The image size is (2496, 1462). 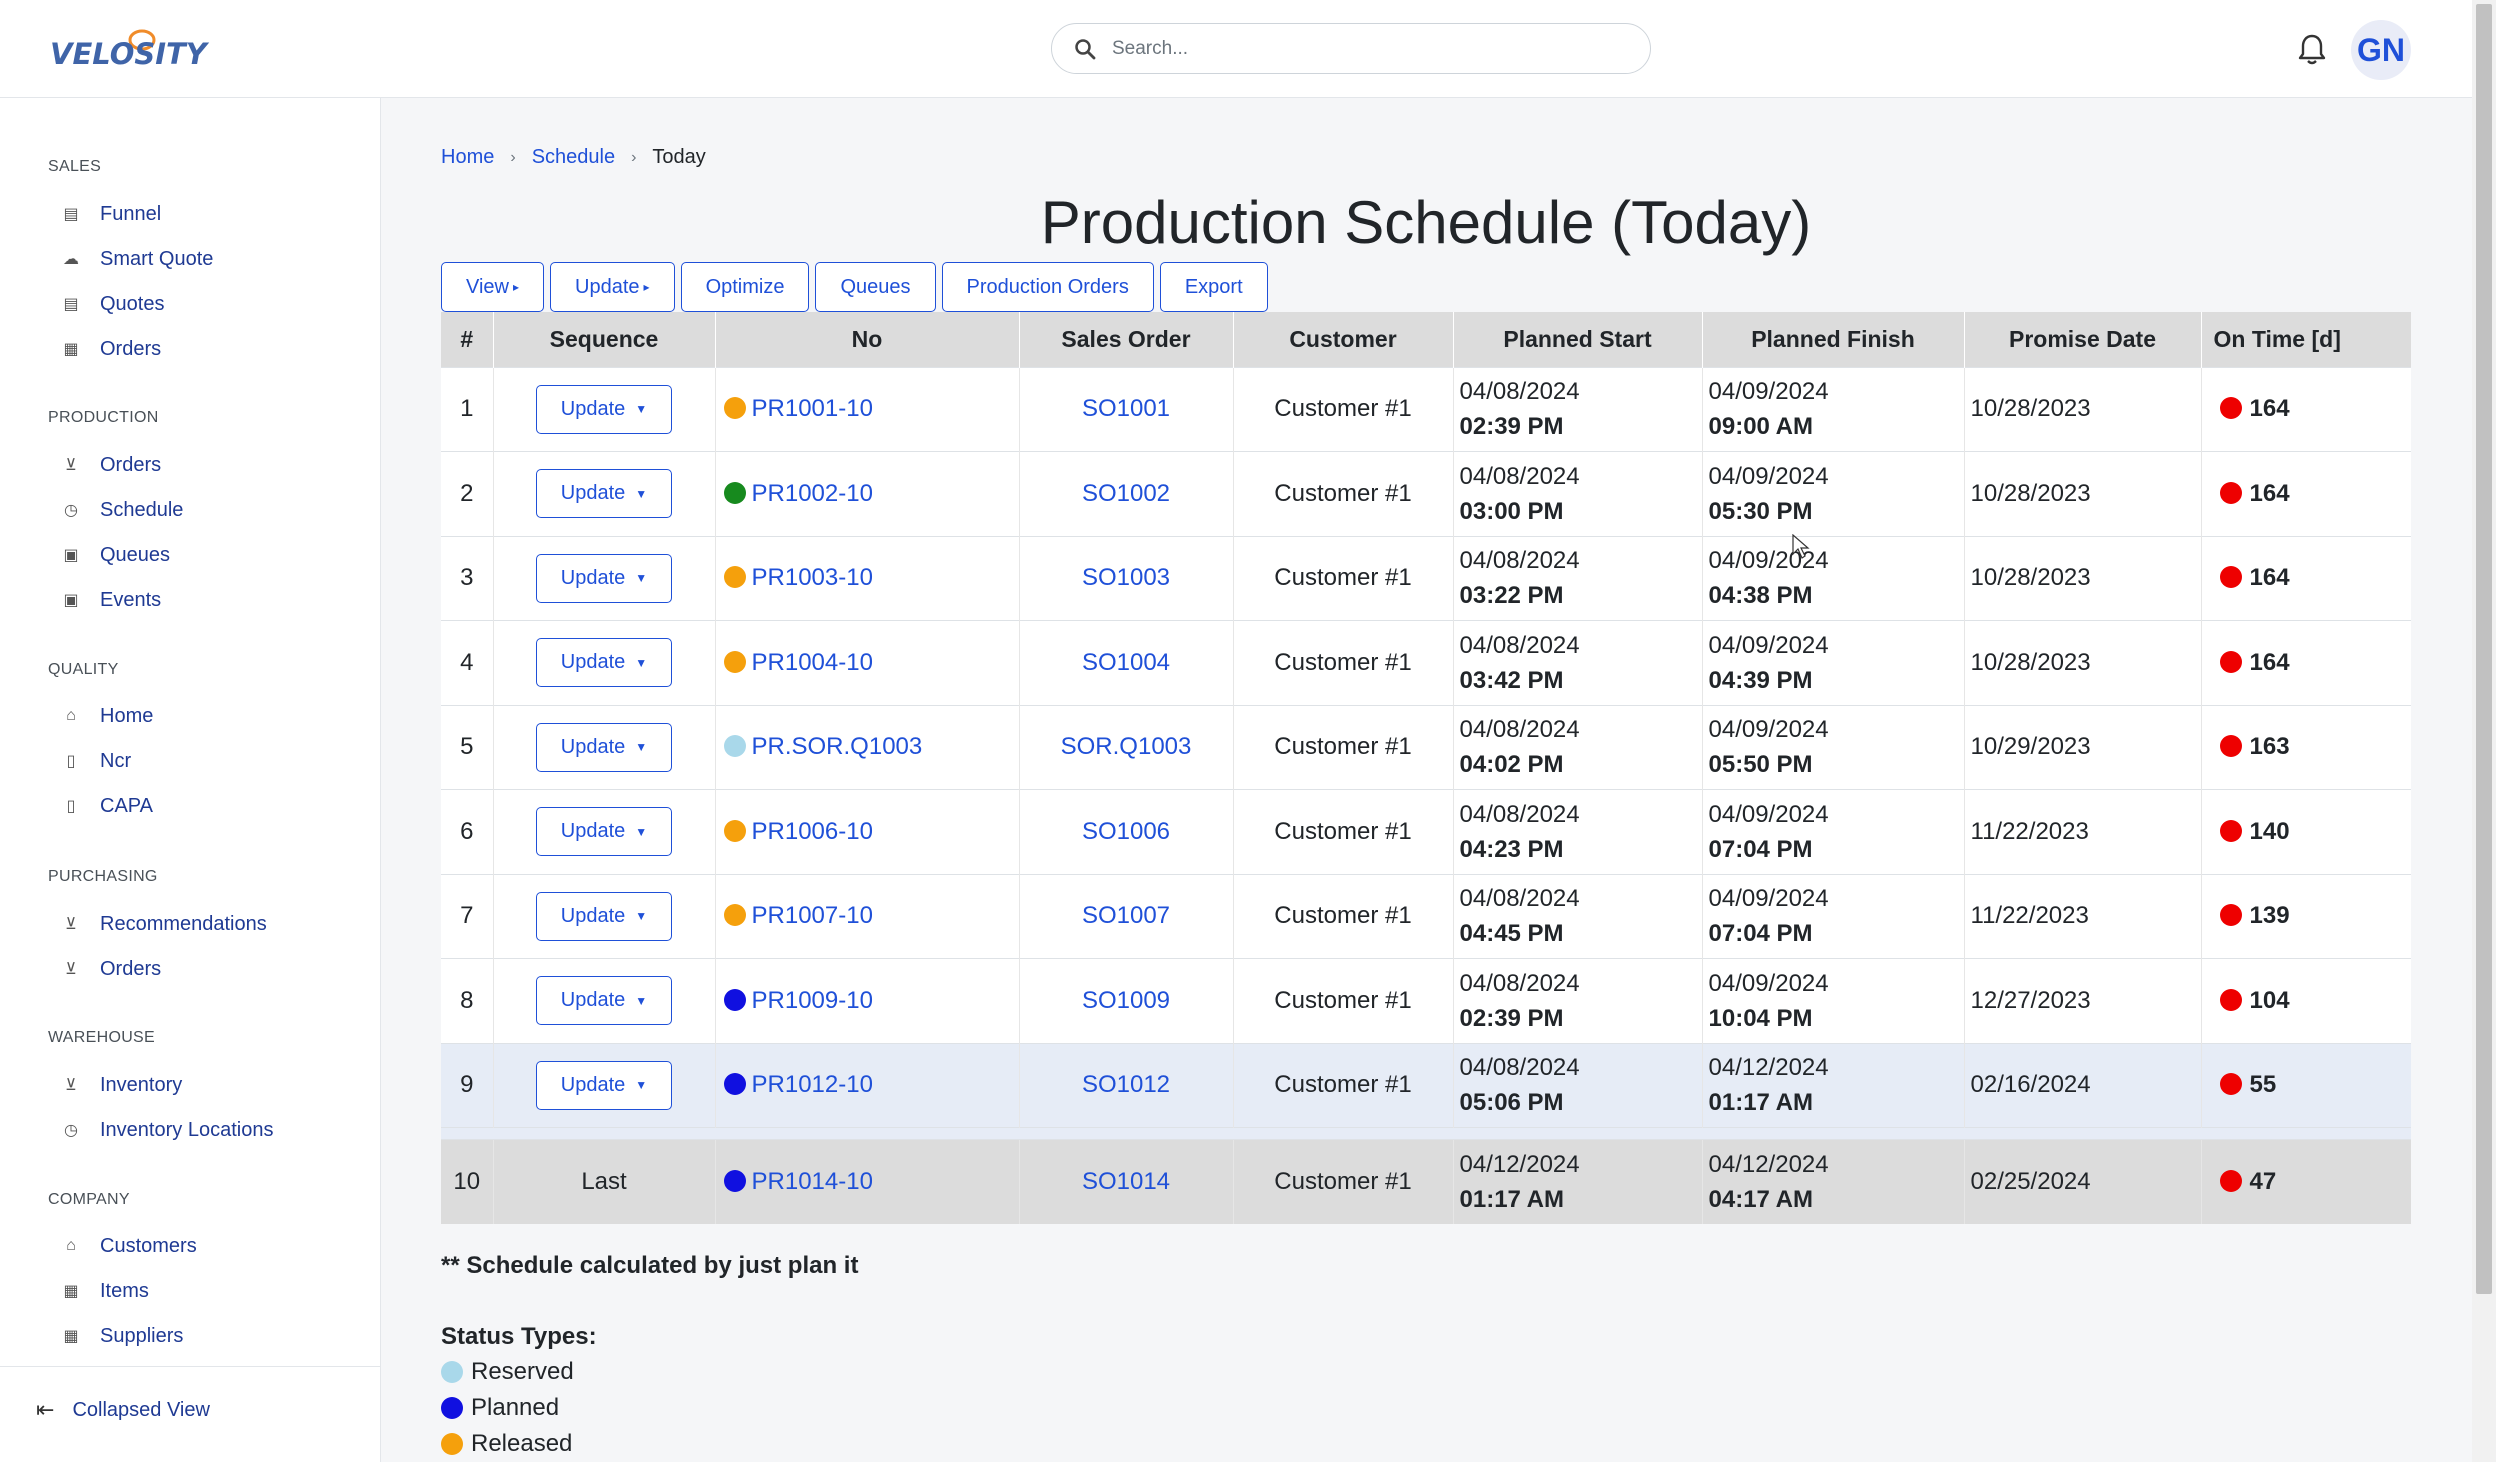 I want to click on search-box, so click(x=1351, y=48).